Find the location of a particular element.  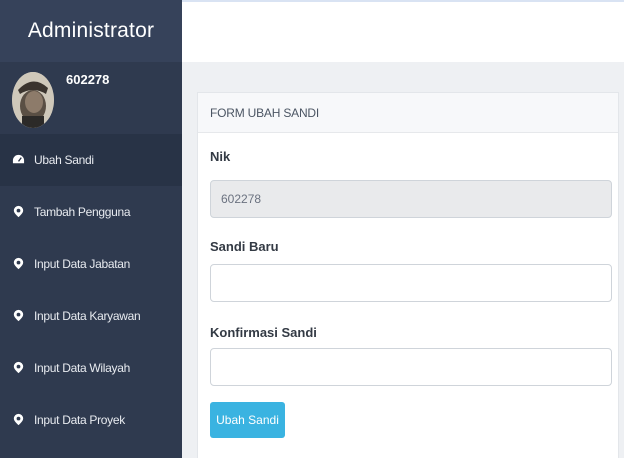

user-id: 602278 is located at coordinates (88, 79).